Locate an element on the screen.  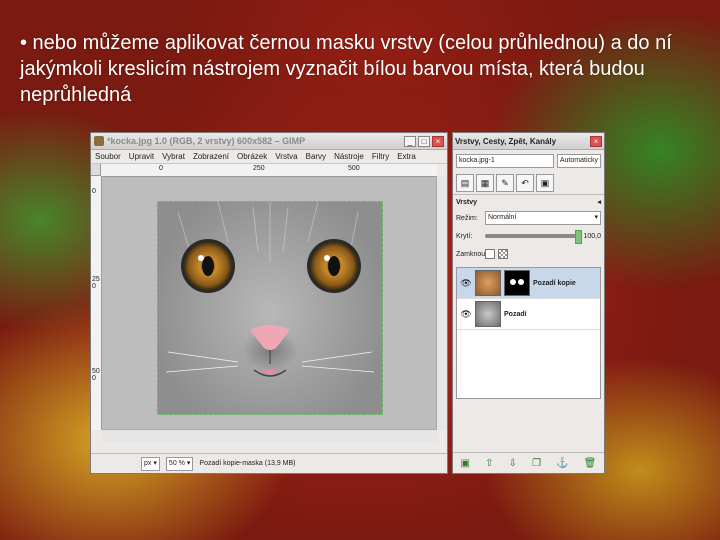
mode-label: Režim: is located at coordinates (467, 218).